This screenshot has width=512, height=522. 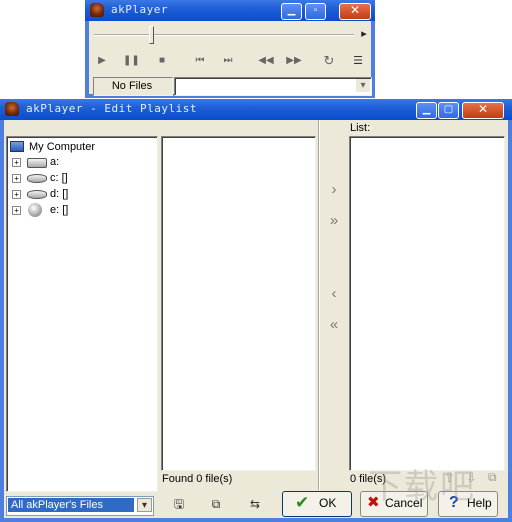 What do you see at coordinates (59, 178) in the screenshot?
I see `drive-label: c: []` at bounding box center [59, 178].